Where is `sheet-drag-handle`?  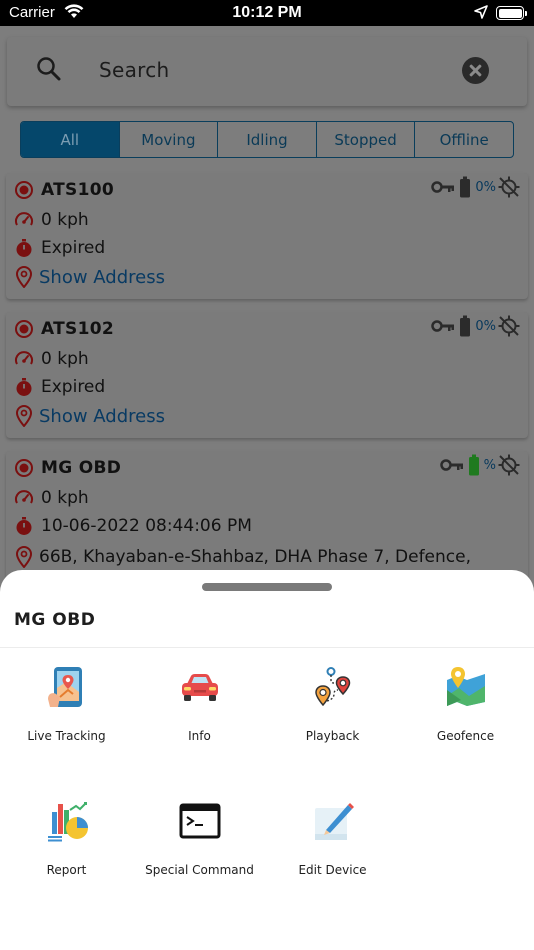 sheet-drag-handle is located at coordinates (267, 587).